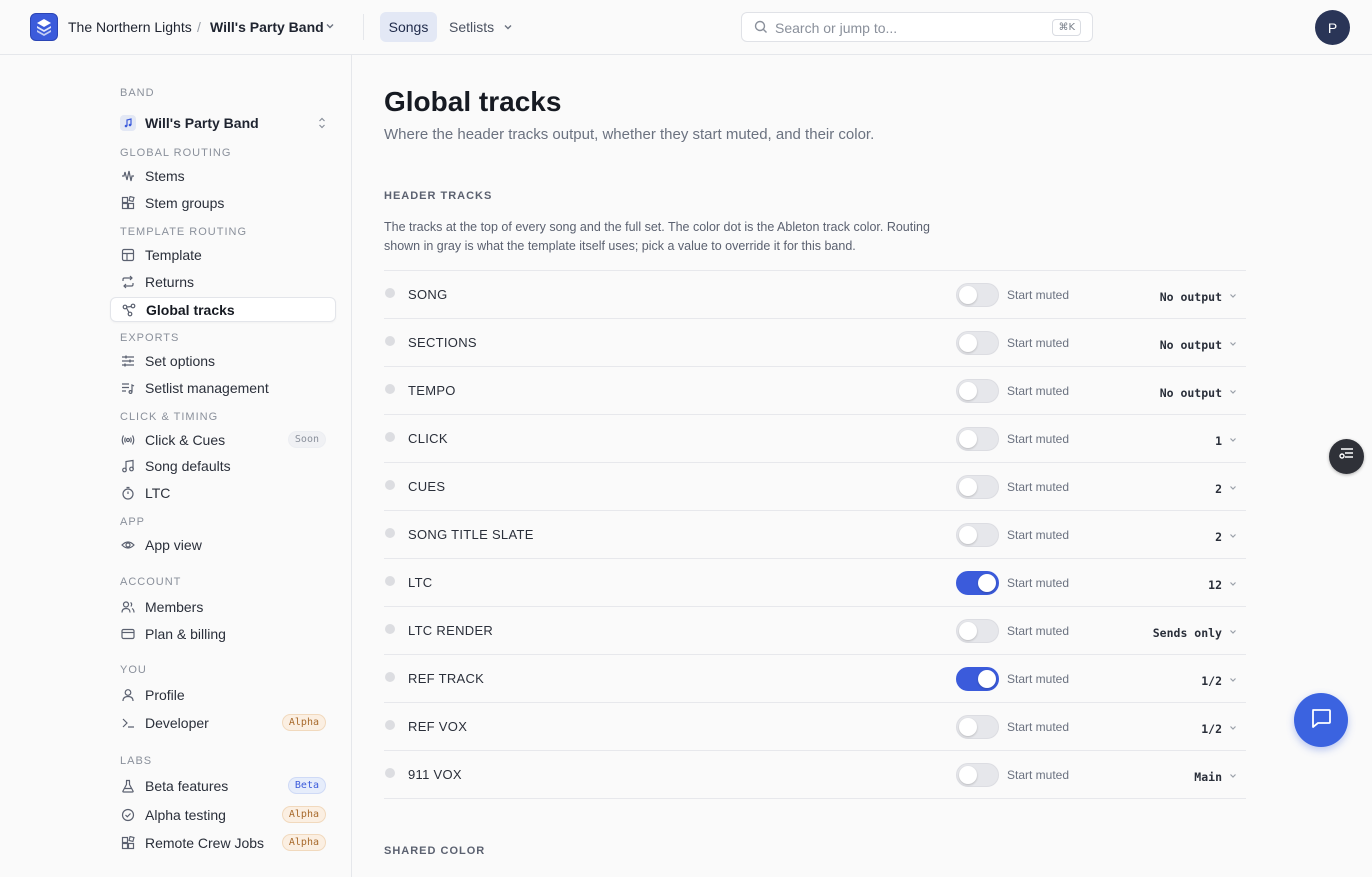 The width and height of the screenshot is (1372, 877). I want to click on sidebar-item-returns: Returns, so click(223, 281).